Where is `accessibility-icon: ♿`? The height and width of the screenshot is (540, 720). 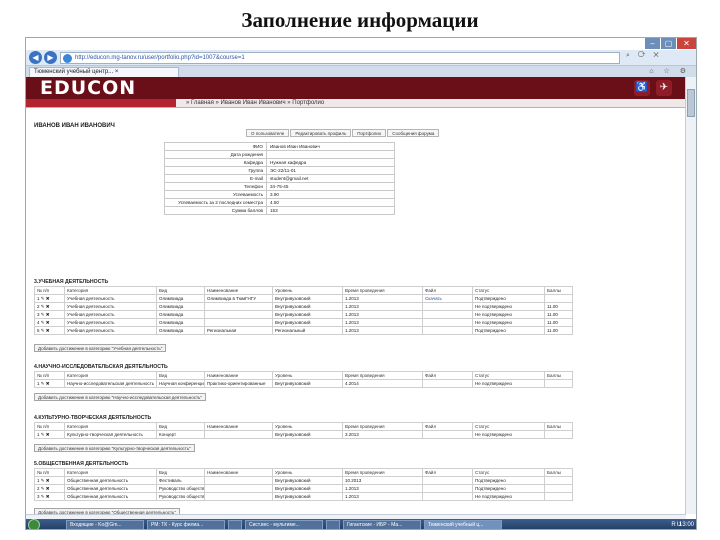
accessibility-icon: ♿ is located at coordinates (642, 88).